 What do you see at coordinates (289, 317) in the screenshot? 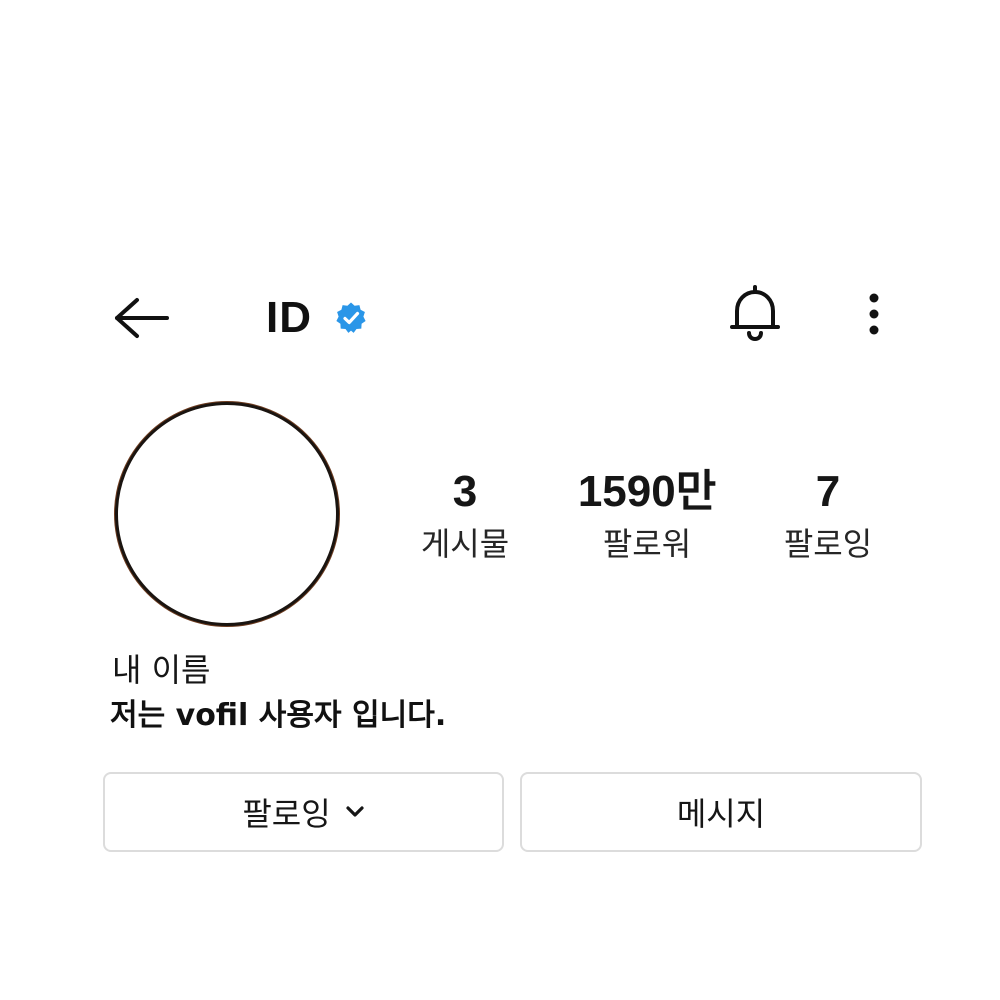
I see `username: ID` at bounding box center [289, 317].